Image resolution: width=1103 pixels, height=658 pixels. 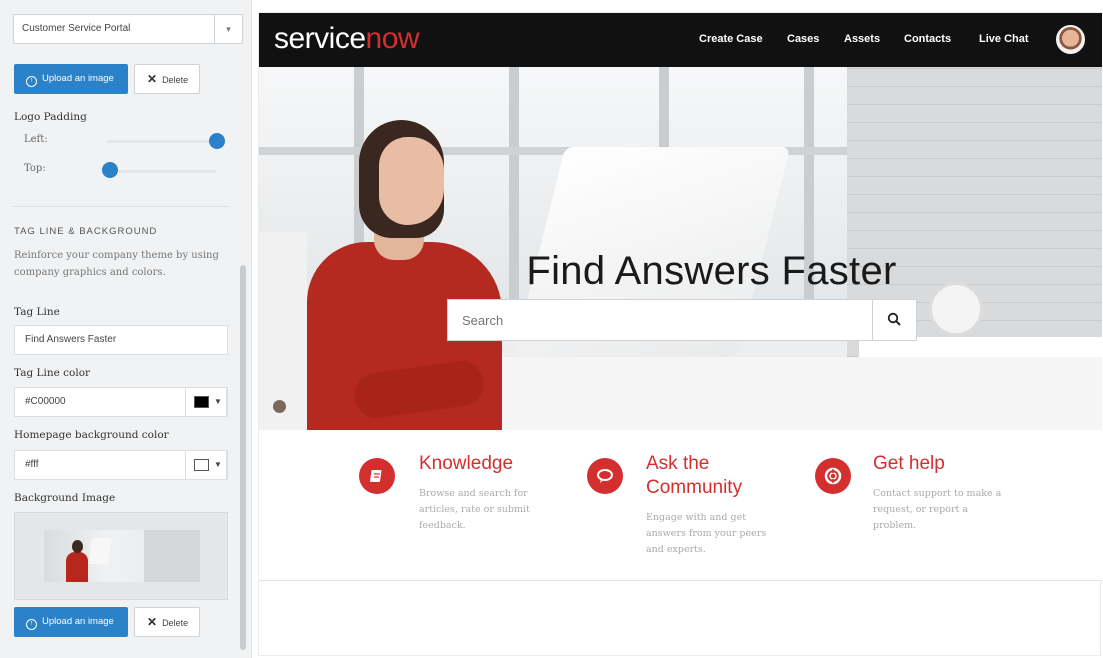 I want to click on panel-scrollbar, so click(x=243, y=457).